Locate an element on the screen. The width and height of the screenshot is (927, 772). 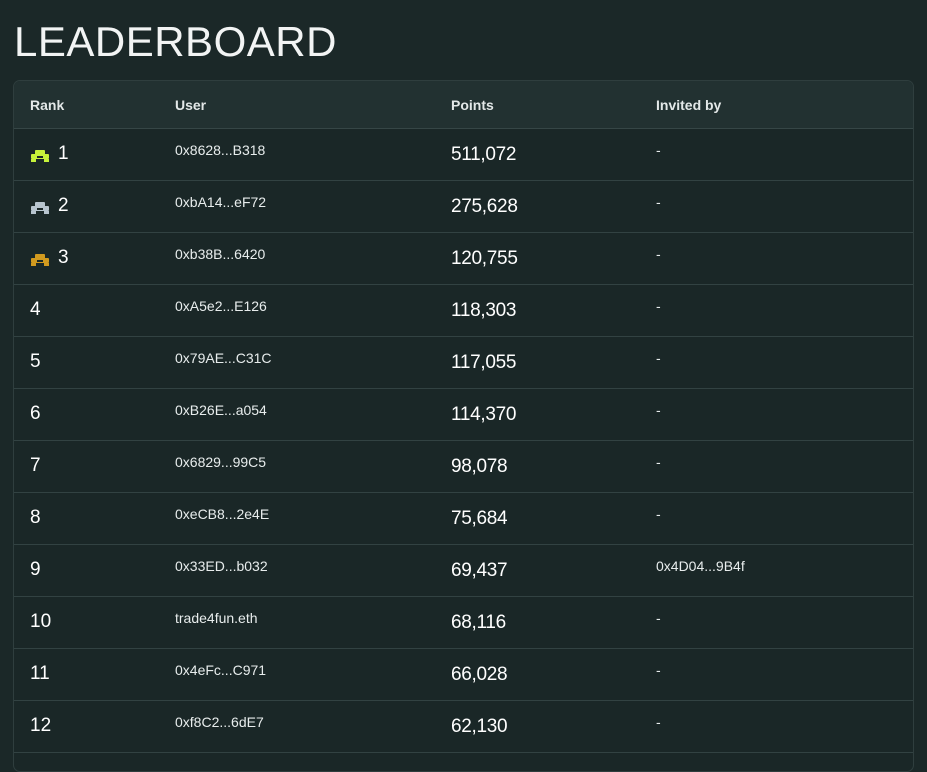
points-value: 62,130 is located at coordinates (479, 726).